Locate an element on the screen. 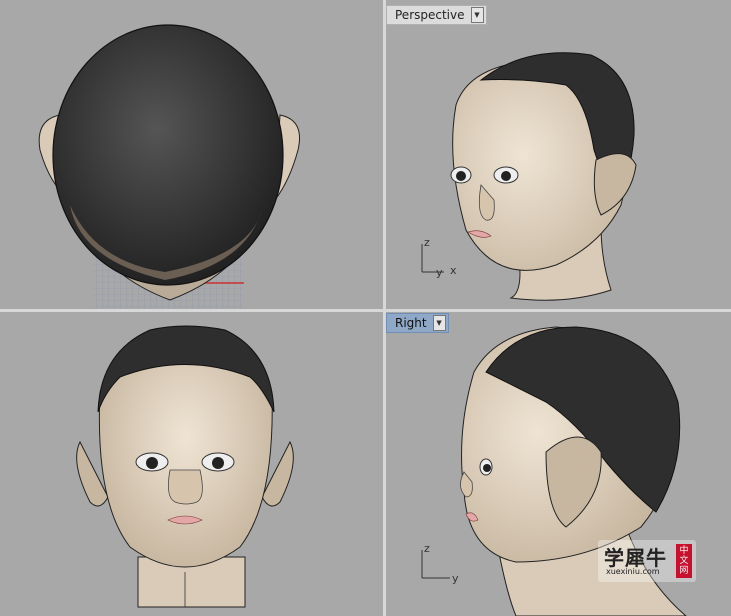  front-view-render is located at coordinates (185, 466).